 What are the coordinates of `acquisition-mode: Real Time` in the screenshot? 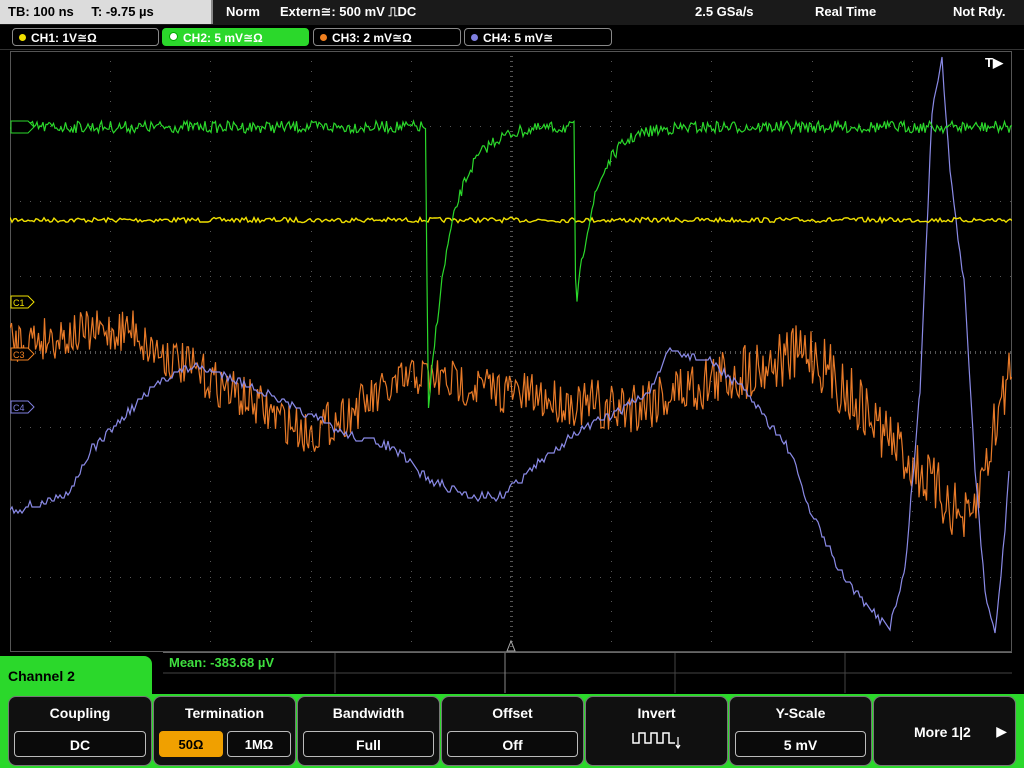 It's located at (845, 12).